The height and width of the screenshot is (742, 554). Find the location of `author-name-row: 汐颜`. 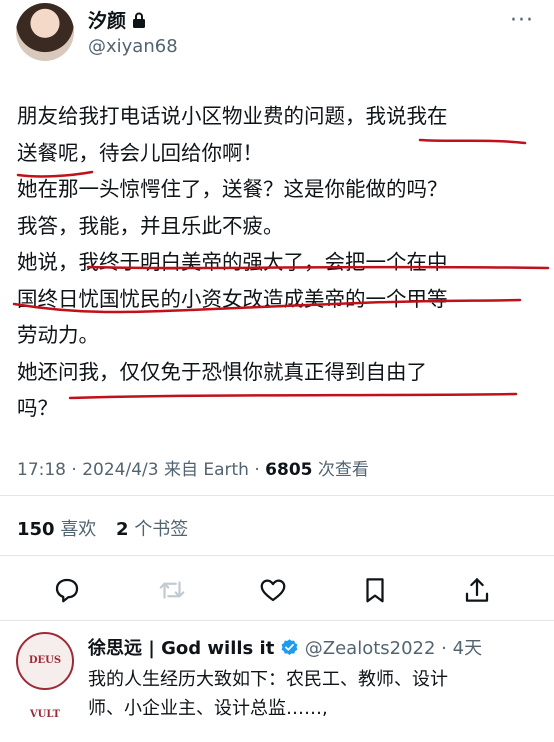

author-name-row: 汐颜 is located at coordinates (117, 19).